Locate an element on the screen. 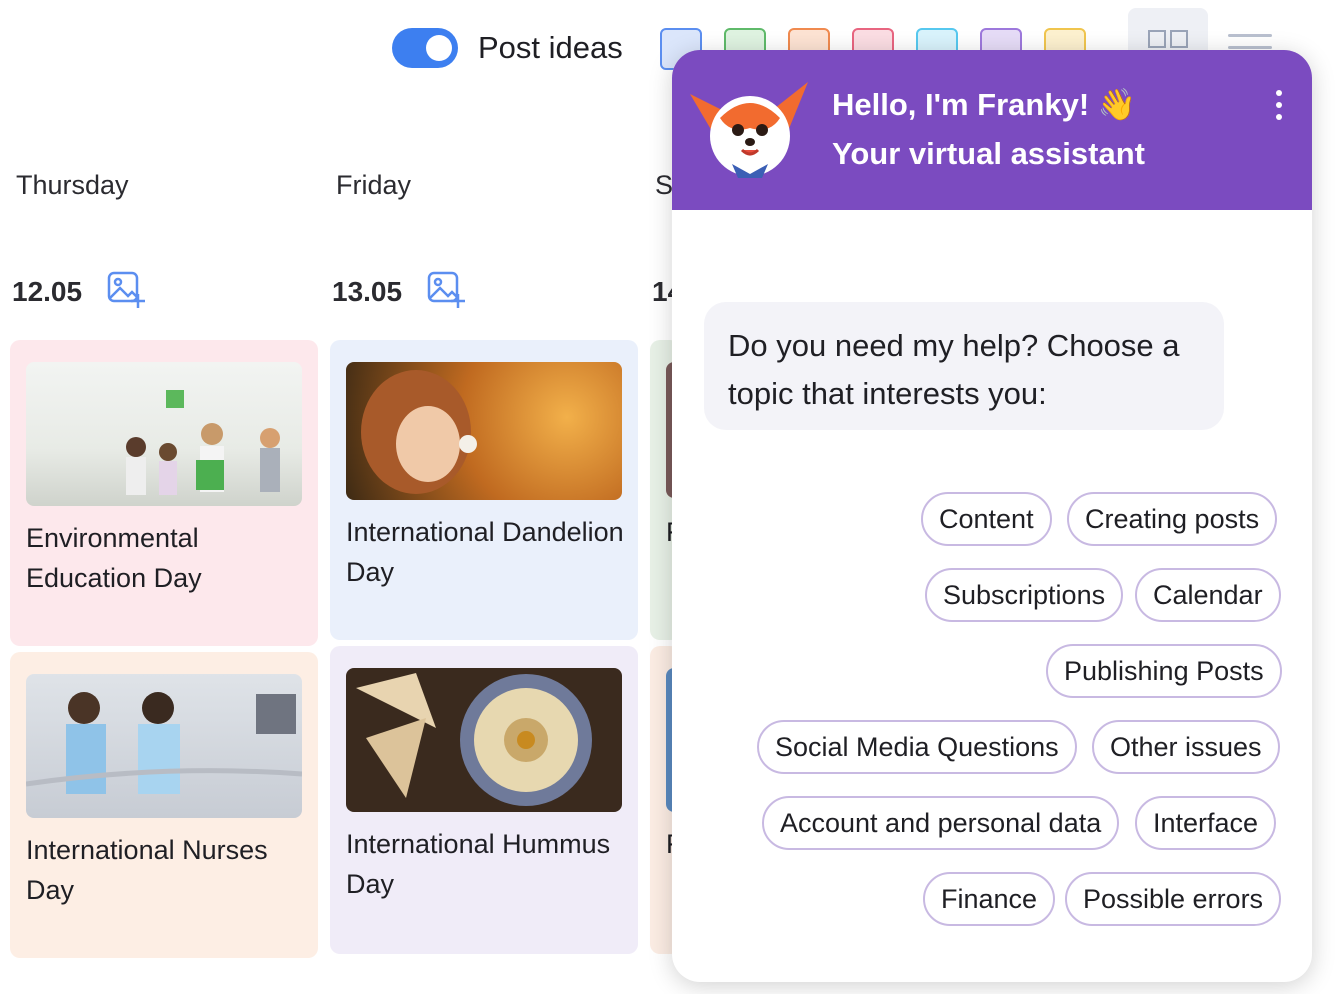 The height and width of the screenshot is (994, 1336). topic-chip-subscriptions: Subscriptions is located at coordinates (1024, 595).